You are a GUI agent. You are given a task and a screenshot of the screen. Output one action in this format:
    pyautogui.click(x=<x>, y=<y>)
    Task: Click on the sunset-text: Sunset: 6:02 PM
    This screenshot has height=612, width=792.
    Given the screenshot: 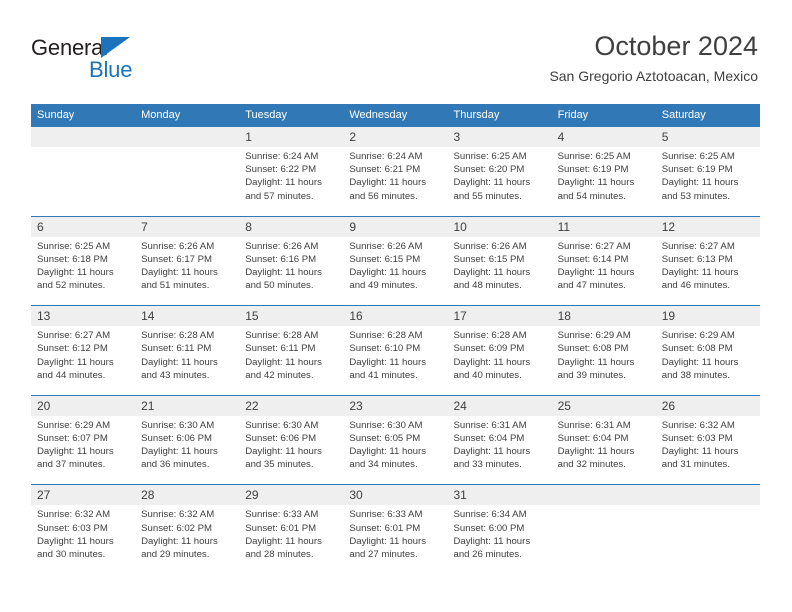 What is the action you would take?
    pyautogui.click(x=177, y=528)
    